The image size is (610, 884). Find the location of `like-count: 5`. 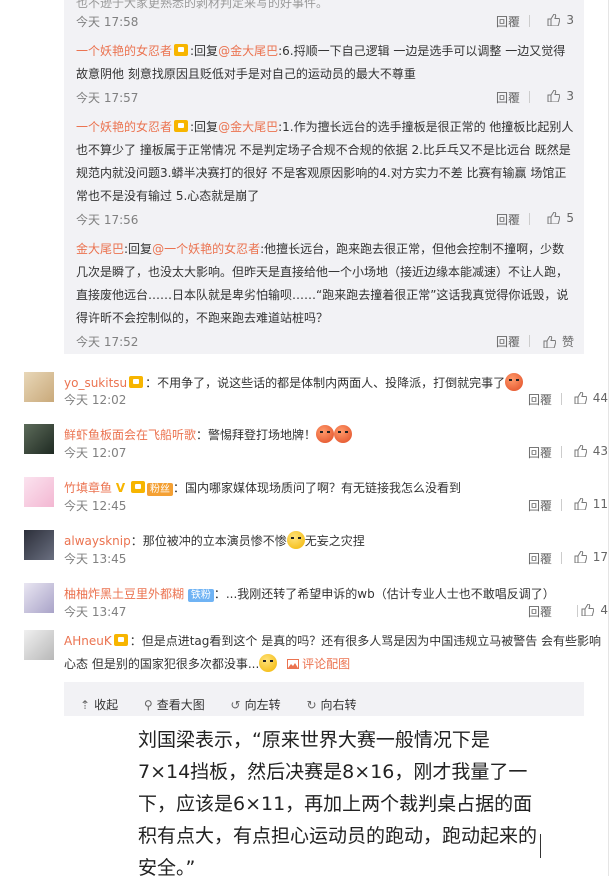

like-count: 5 is located at coordinates (570, 218).